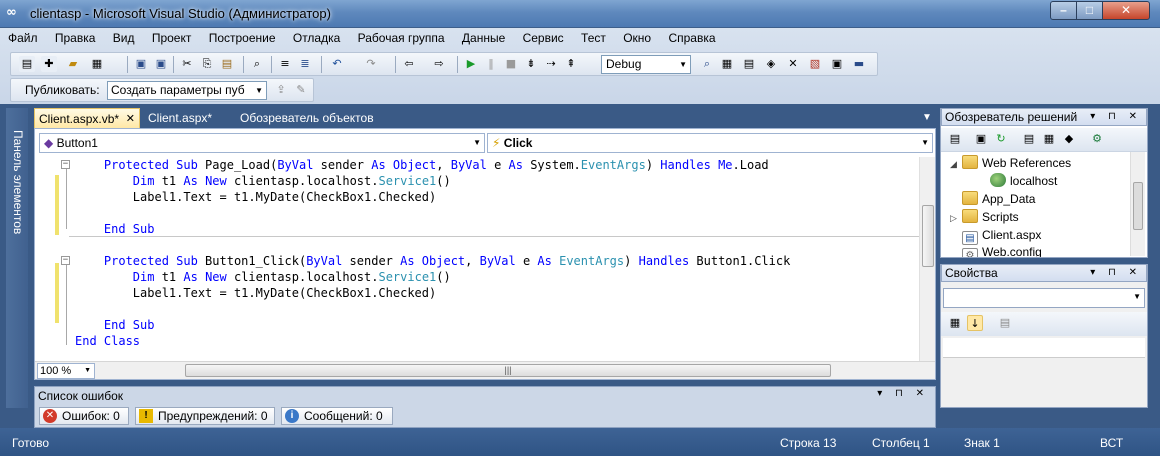 This screenshot has height=456, width=1160. Describe the element at coordinates (439, 64) in the screenshot. I see `navigate-forward-icon: ⇨` at that location.